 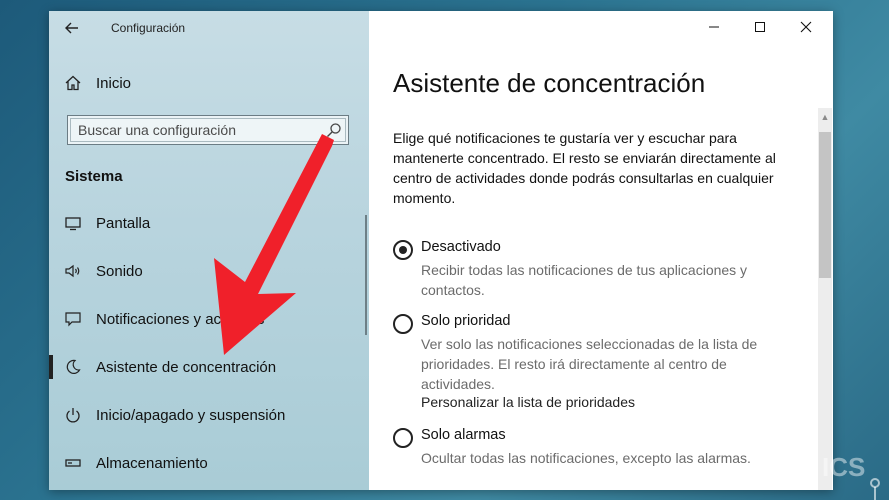 I want to click on customize-priority-link: Personalizar la lista de prioridades, so click(x=528, y=402).